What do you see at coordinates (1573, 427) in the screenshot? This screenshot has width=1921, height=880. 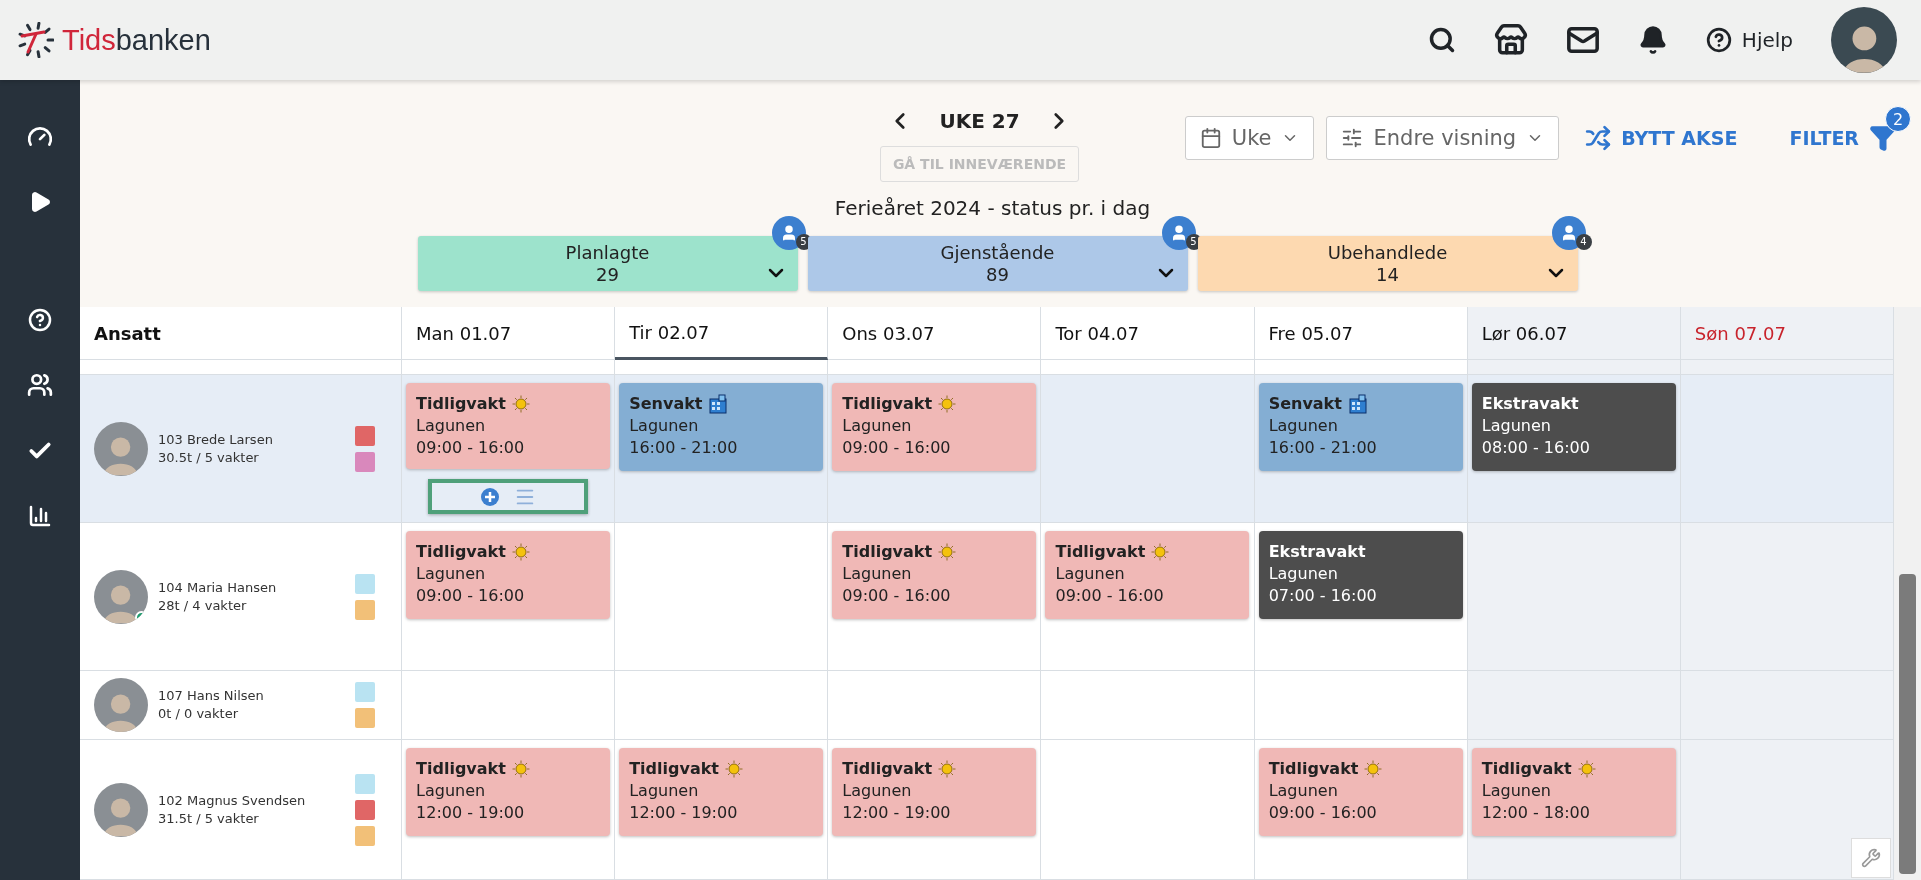 I see `shift-card: Ekstravakt Lagunen 08:00 - 16:00` at bounding box center [1573, 427].